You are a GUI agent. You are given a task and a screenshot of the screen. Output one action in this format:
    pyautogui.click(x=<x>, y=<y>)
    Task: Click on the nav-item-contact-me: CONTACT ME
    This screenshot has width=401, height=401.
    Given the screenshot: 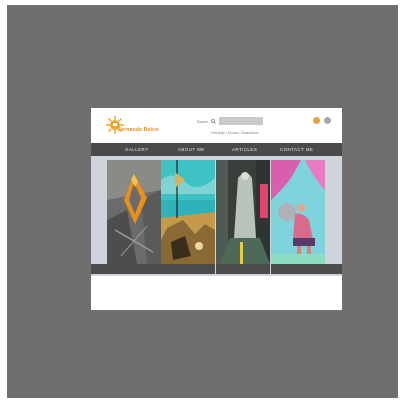 What is the action you would take?
    pyautogui.click(x=296, y=149)
    